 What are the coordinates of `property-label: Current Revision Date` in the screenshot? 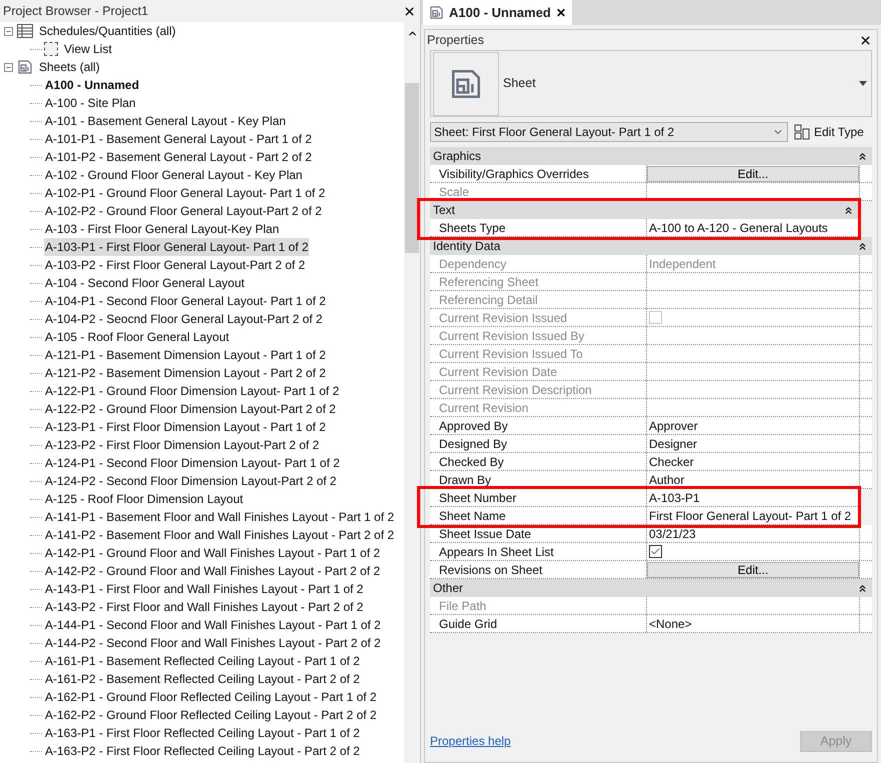 It's located at (538, 371).